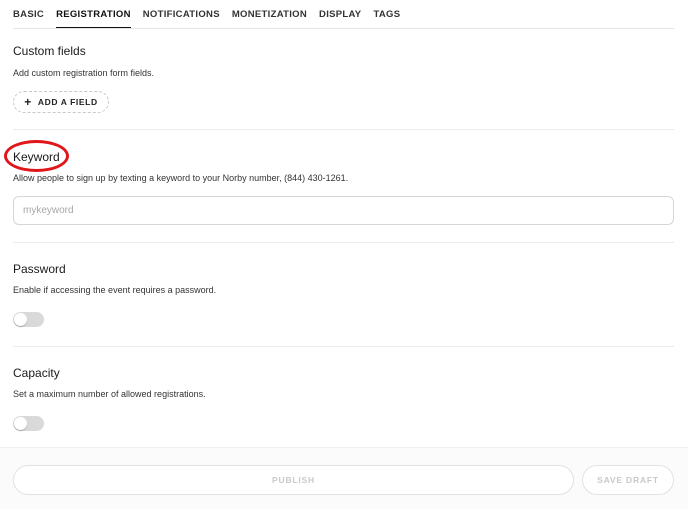 Image resolution: width=688 pixels, height=509 pixels. I want to click on tab-registration: REGISTRATION, so click(93, 14).